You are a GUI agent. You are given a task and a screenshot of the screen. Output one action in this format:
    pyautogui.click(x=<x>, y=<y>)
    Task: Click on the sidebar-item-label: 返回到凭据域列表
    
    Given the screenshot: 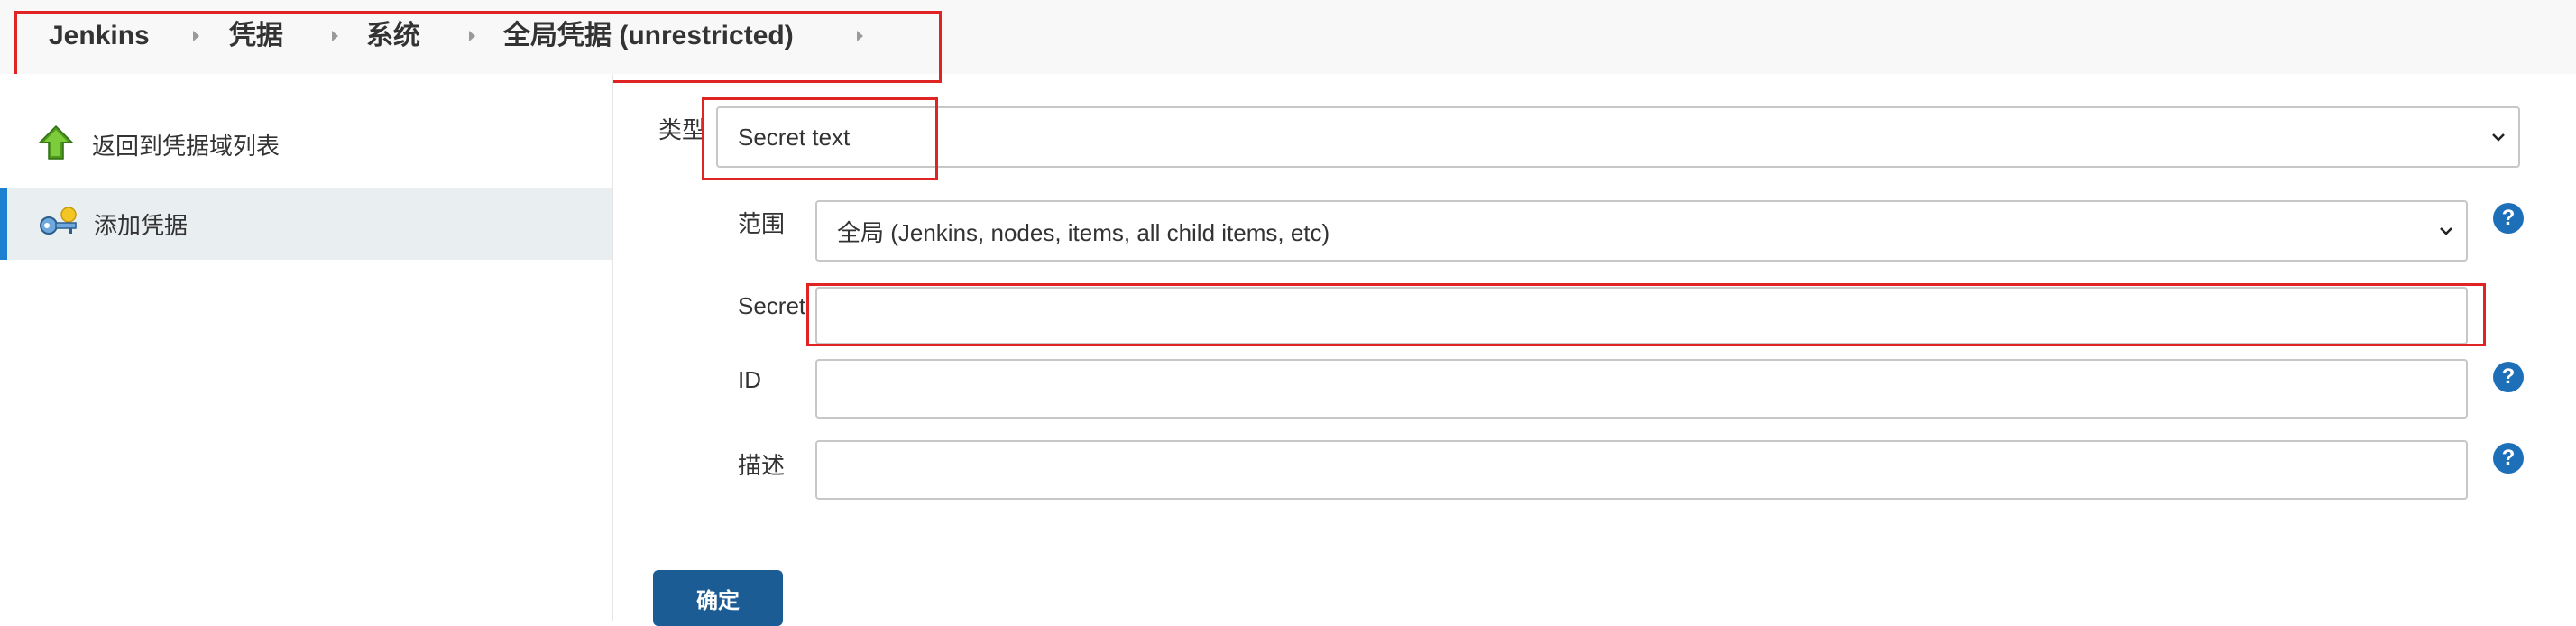 What is the action you would take?
    pyautogui.click(x=186, y=146)
    